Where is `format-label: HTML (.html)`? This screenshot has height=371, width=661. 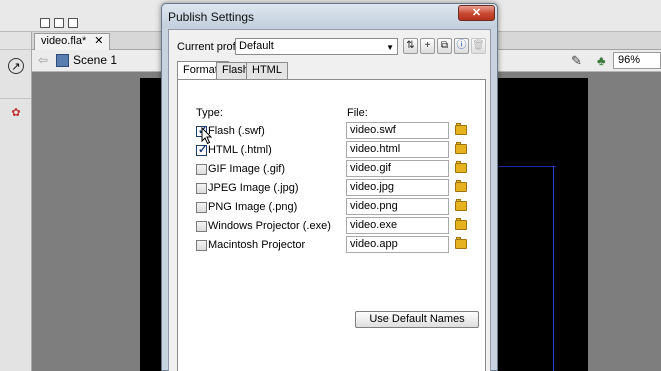
format-label: HTML (.html) is located at coordinates (240, 150).